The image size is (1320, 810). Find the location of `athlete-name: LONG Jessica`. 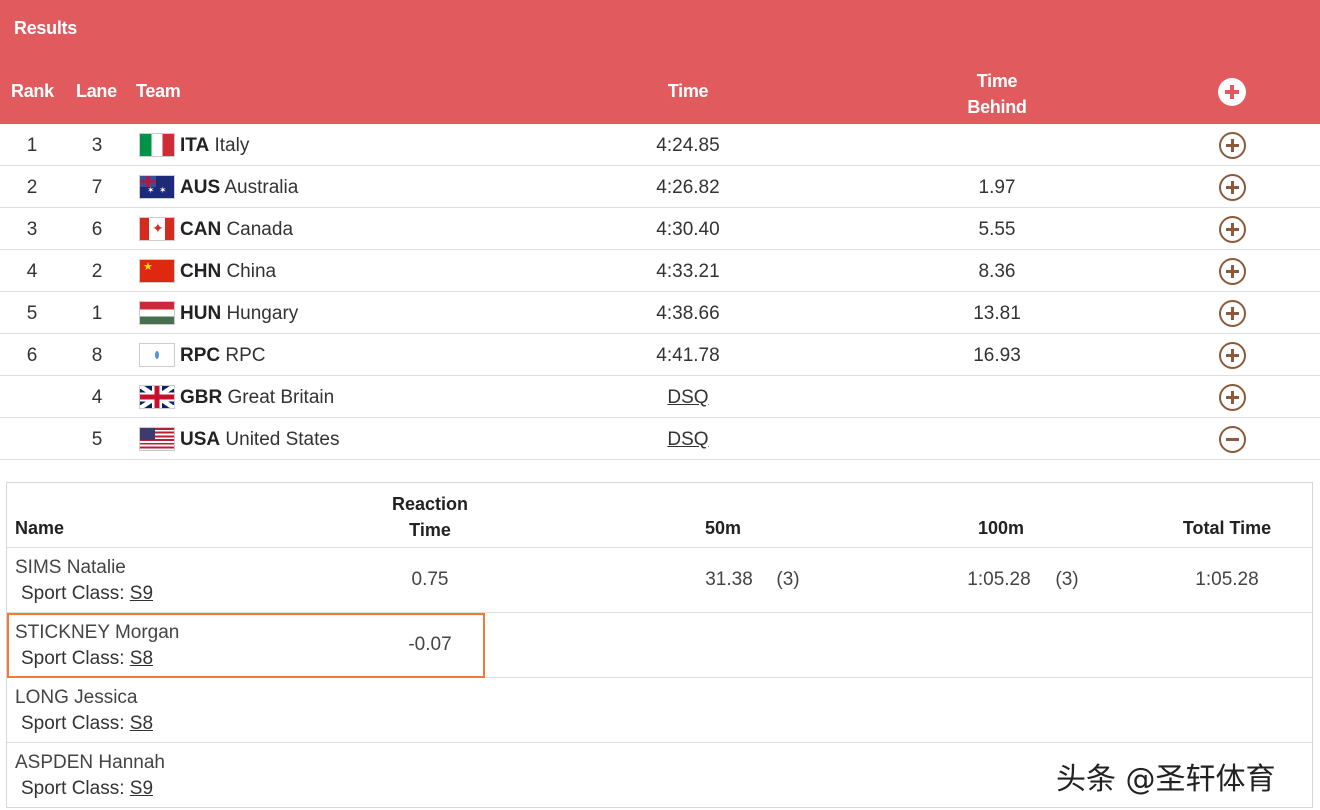

athlete-name: LONG Jessica is located at coordinates (76, 697).